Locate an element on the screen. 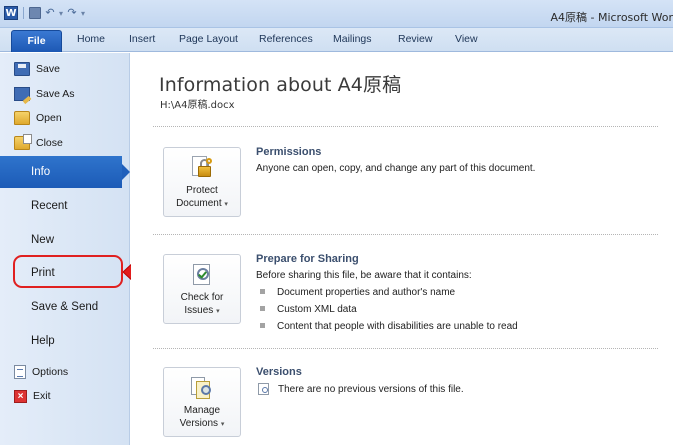  page-title: Information about A4原稿 is located at coordinates (280, 85).